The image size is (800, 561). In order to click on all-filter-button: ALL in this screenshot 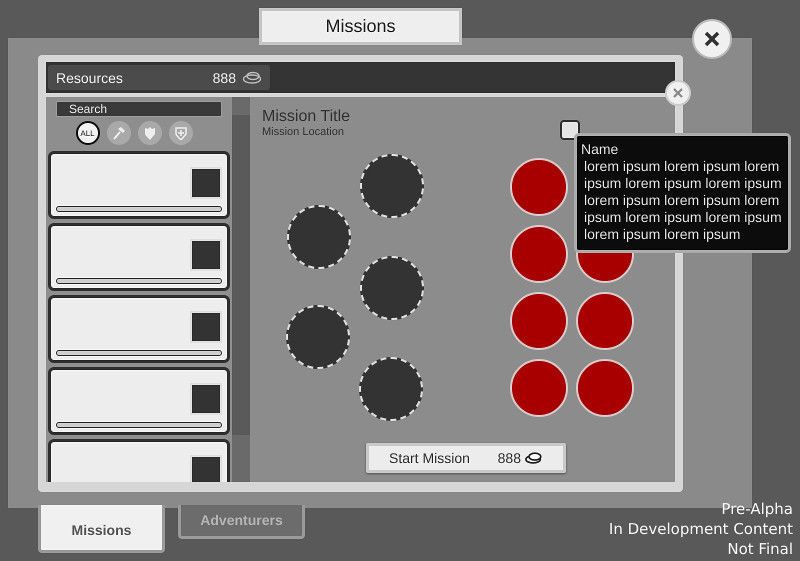, I will do `click(88, 133)`.